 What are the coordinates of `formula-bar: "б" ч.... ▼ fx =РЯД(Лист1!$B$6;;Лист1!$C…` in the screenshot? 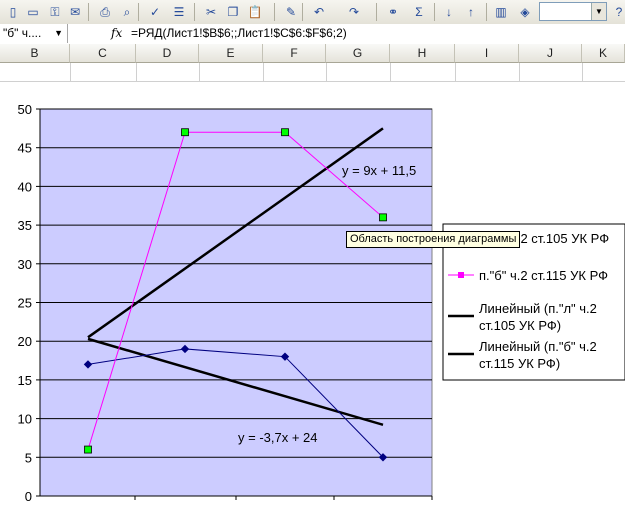 It's located at (312, 34).